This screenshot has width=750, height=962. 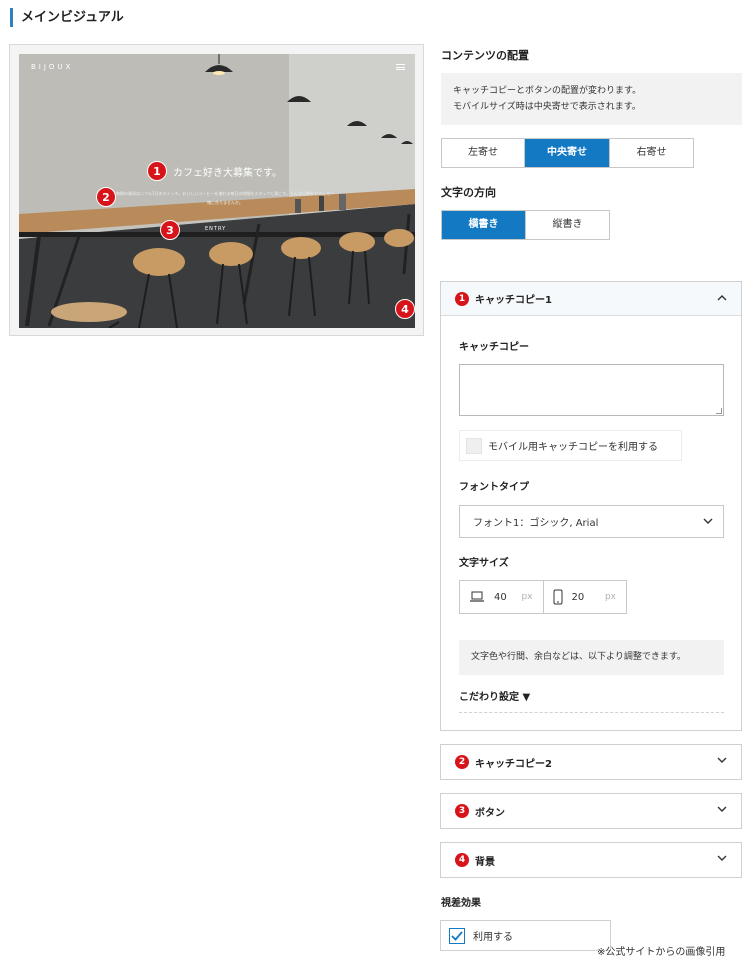 What do you see at coordinates (485, 55) in the screenshot?
I see `layout-label: コンテンツの配置` at bounding box center [485, 55].